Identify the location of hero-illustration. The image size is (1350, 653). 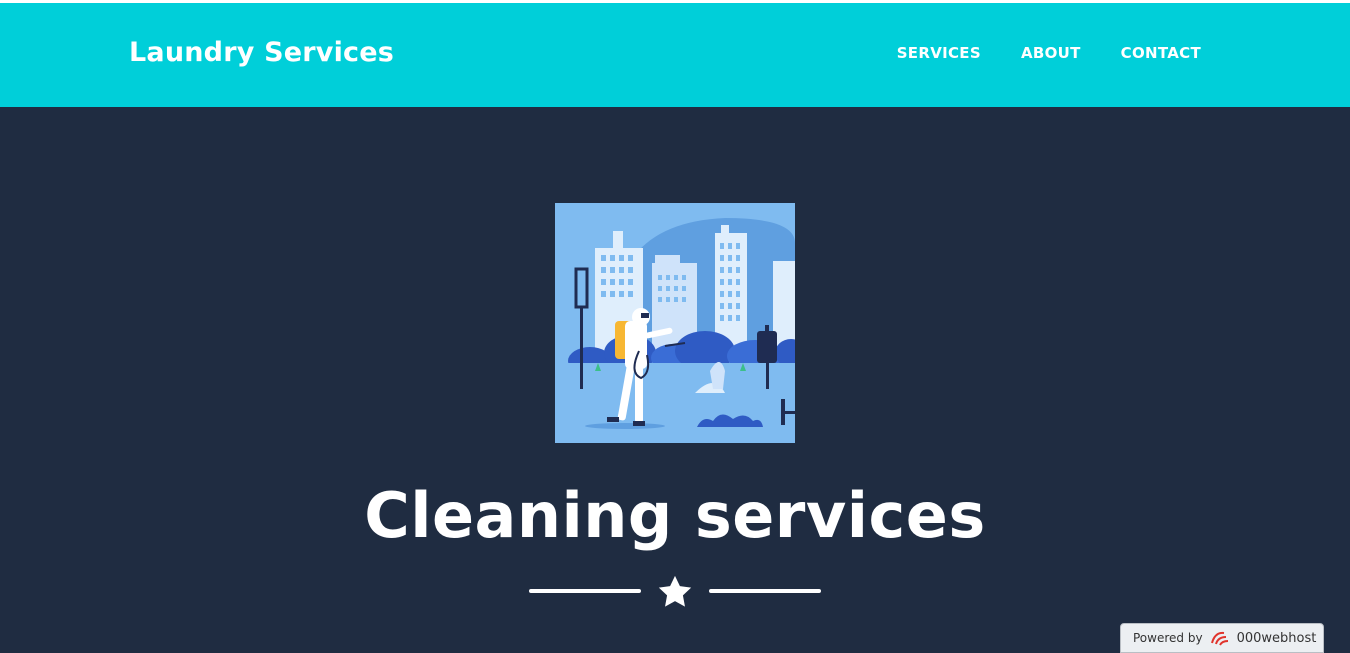
(675, 323).